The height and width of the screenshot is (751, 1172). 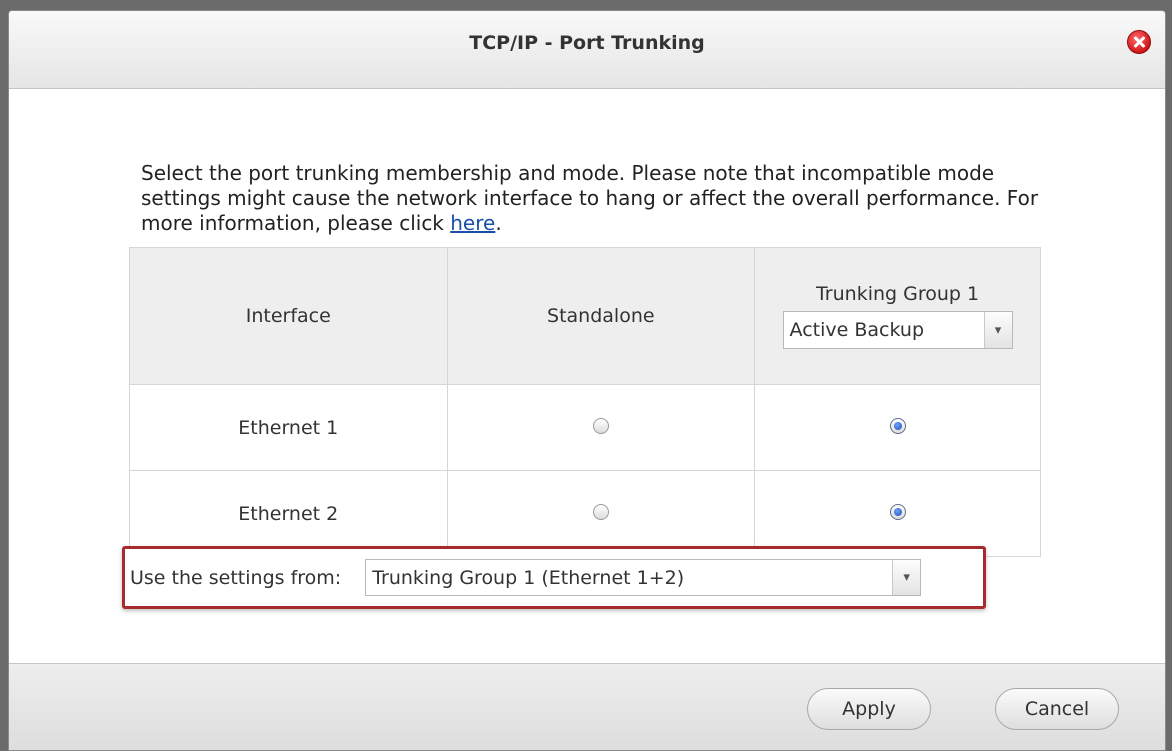 What do you see at coordinates (288, 427) in the screenshot?
I see `interface-name: Ethernet 1` at bounding box center [288, 427].